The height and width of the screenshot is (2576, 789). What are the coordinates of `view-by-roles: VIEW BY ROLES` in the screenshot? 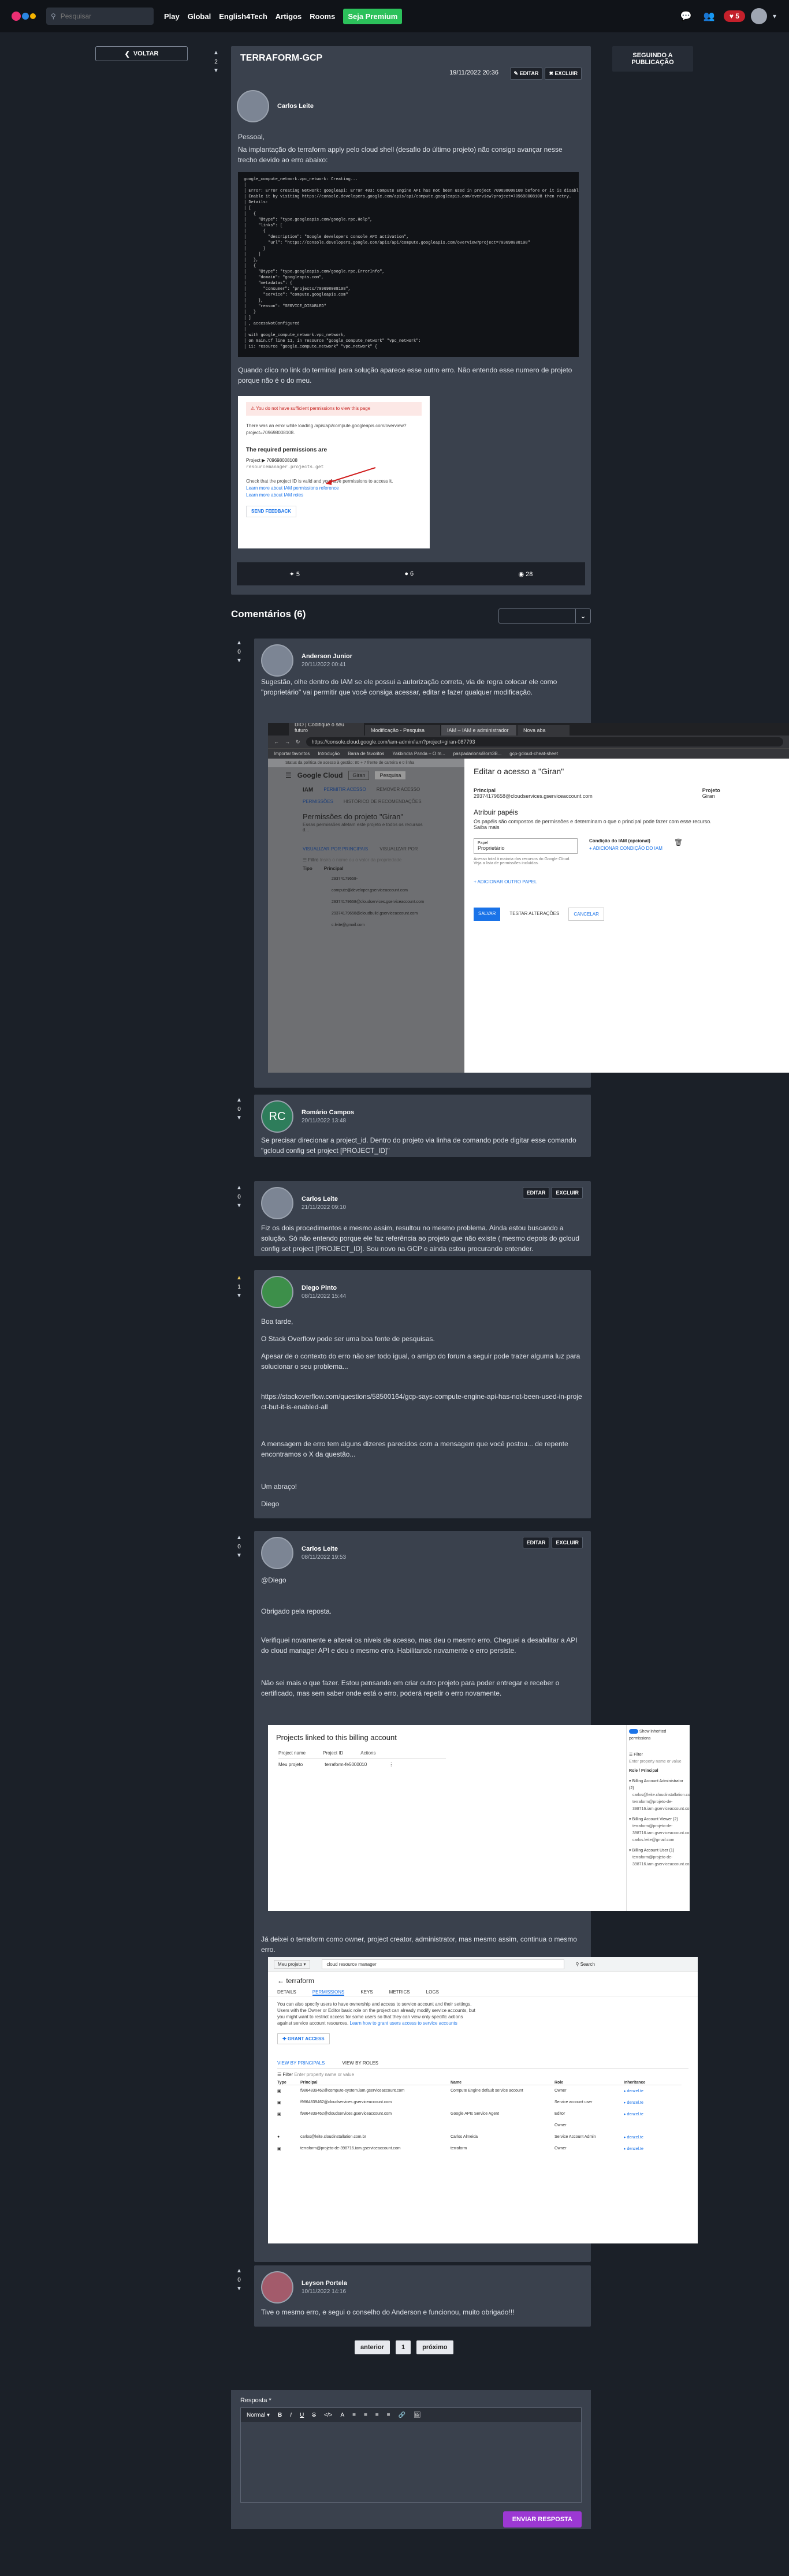 It's located at (360, 2063).